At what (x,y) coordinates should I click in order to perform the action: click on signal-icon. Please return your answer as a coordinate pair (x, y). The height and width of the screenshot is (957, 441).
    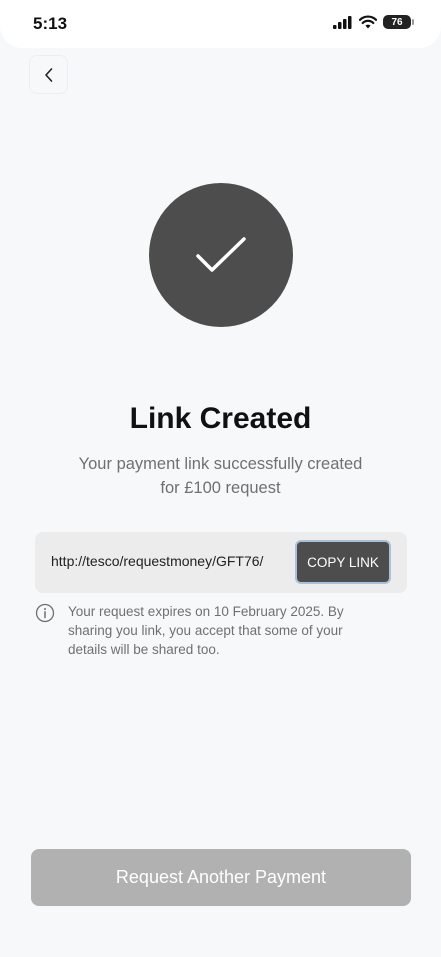
    Looking at the image, I should click on (342, 22).